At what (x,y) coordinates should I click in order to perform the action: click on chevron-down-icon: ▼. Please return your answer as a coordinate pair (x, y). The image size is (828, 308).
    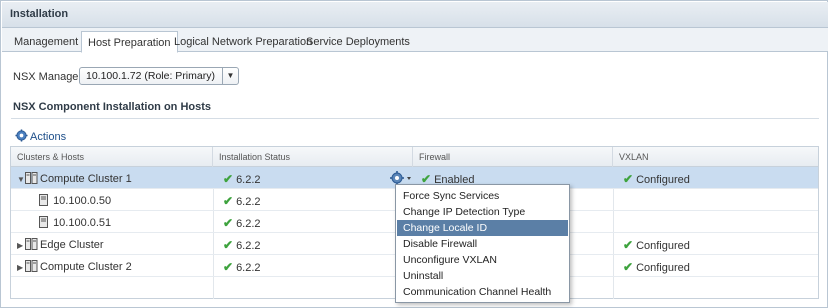
    Looking at the image, I should click on (230, 76).